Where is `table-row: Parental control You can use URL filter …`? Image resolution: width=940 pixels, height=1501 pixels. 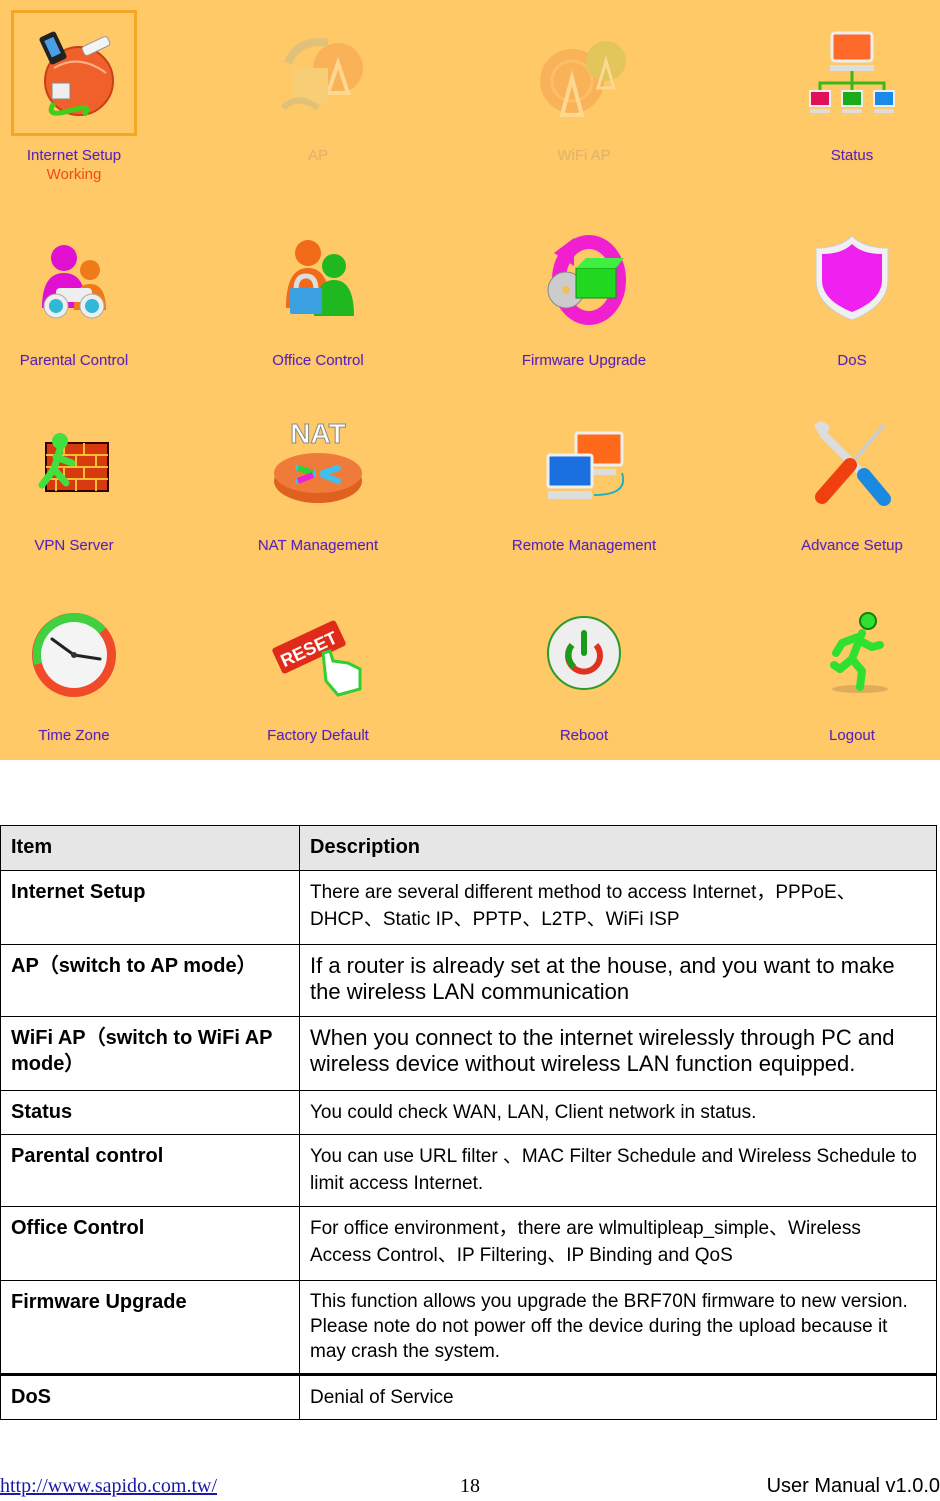
table-row: Parental control You can use URL filter … is located at coordinates (468, 1170).